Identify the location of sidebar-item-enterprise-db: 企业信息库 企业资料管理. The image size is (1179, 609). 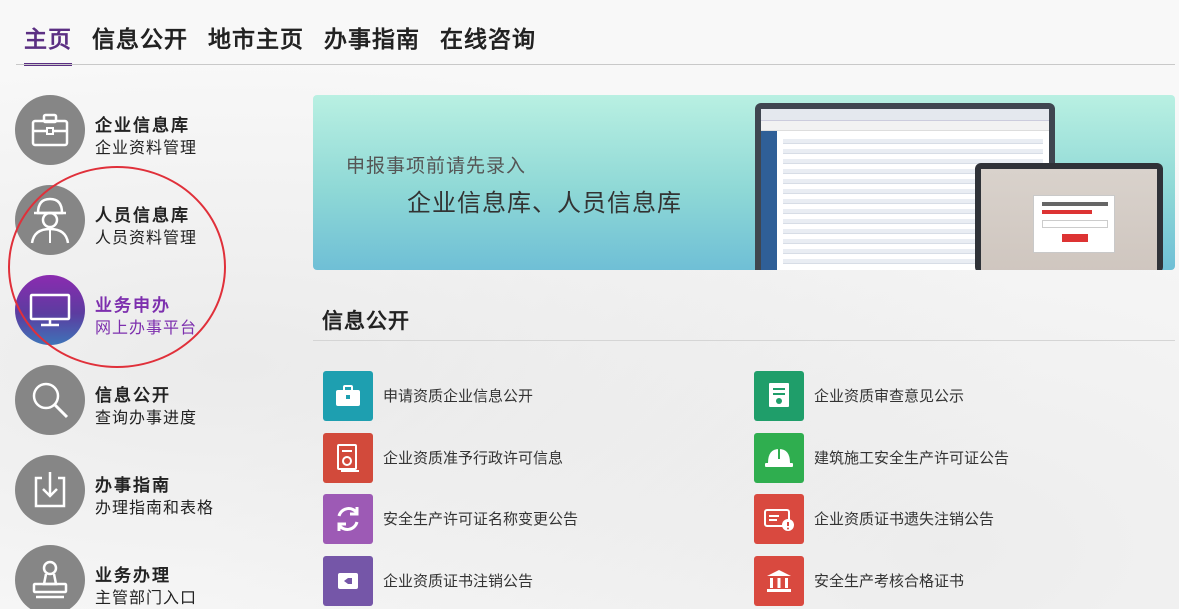
(150, 131).